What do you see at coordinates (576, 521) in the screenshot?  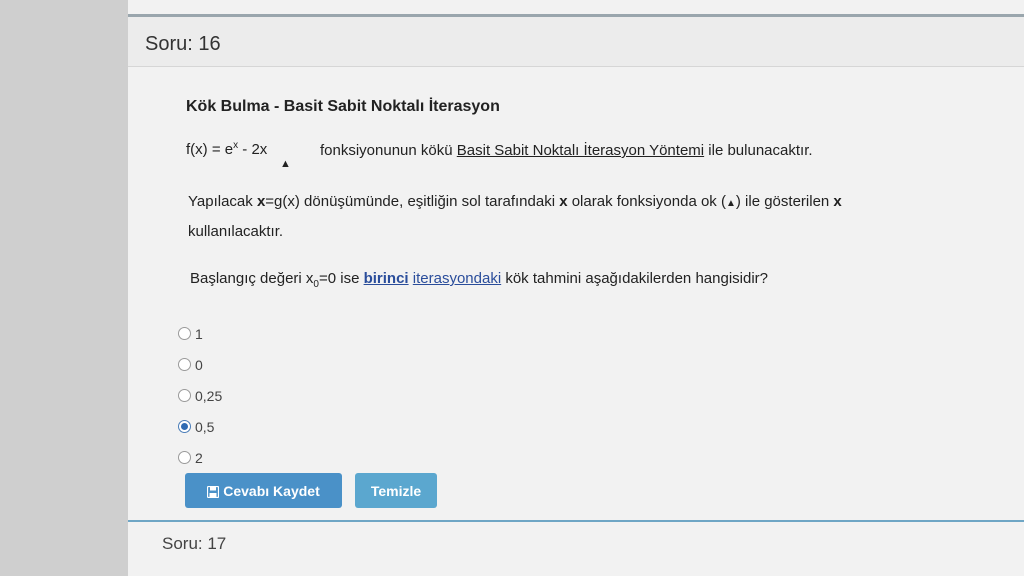 I see `bottom-divider` at bounding box center [576, 521].